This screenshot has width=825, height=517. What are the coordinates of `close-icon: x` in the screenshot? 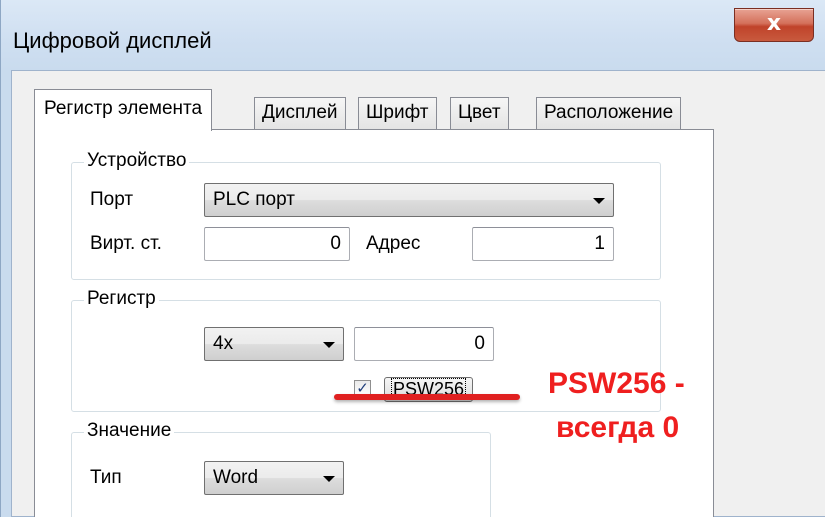 It's located at (774, 23).